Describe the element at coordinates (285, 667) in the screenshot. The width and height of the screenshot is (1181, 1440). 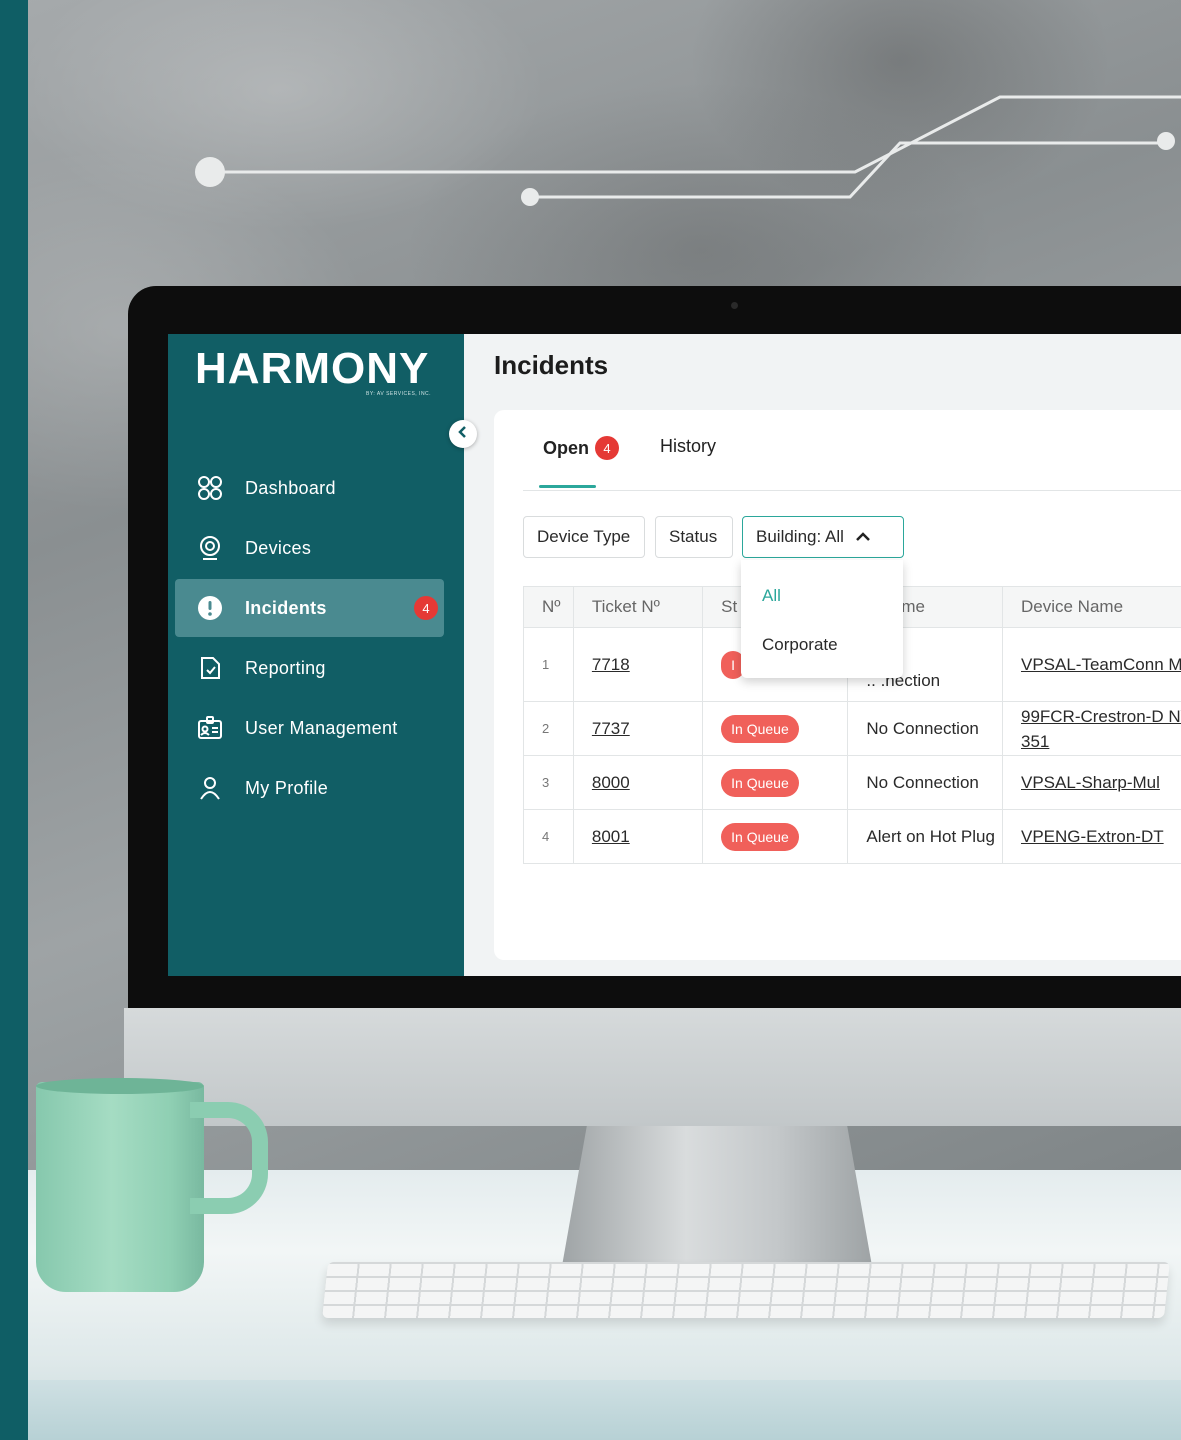
I see `sidebar-item-label: Reporting` at that location.